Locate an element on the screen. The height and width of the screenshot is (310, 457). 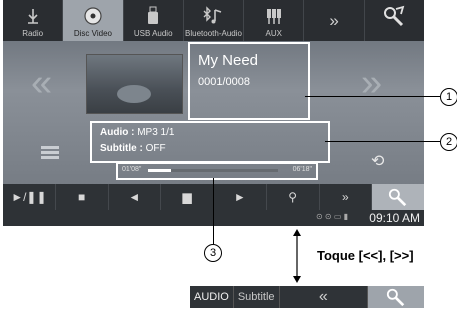
clock: 09:10 AM is located at coordinates (394, 218).